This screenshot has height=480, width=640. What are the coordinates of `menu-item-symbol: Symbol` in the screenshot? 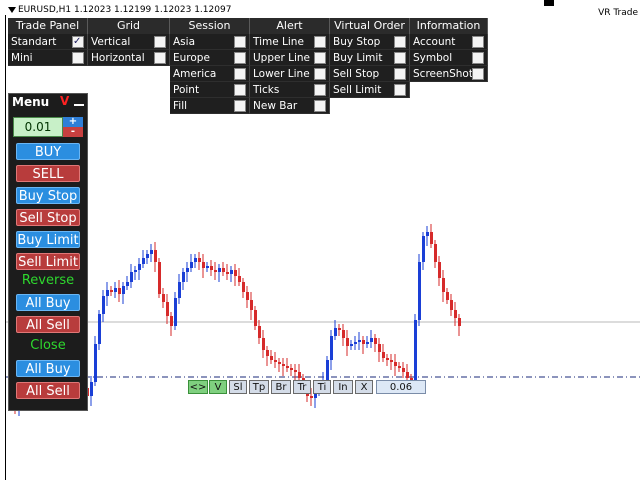 It's located at (449, 58).